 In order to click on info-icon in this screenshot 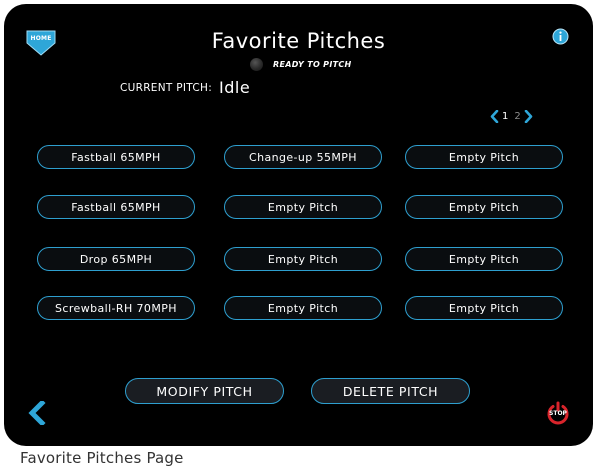, I will do `click(560, 36)`.